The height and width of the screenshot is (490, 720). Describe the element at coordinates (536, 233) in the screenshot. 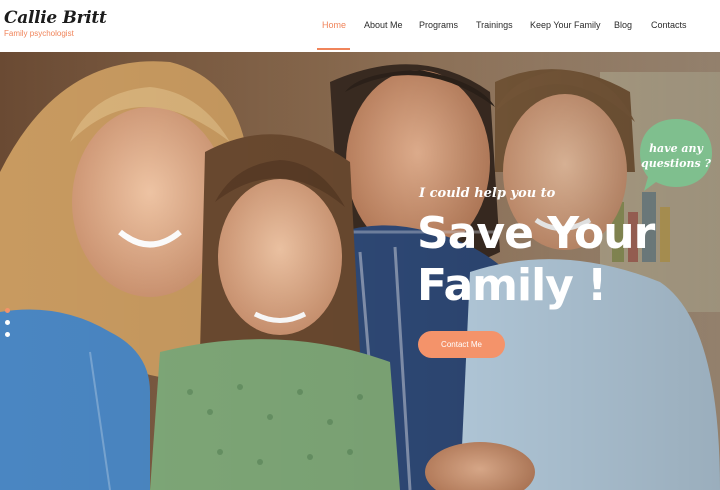

I see `hero-title-line1: Save Your` at that location.